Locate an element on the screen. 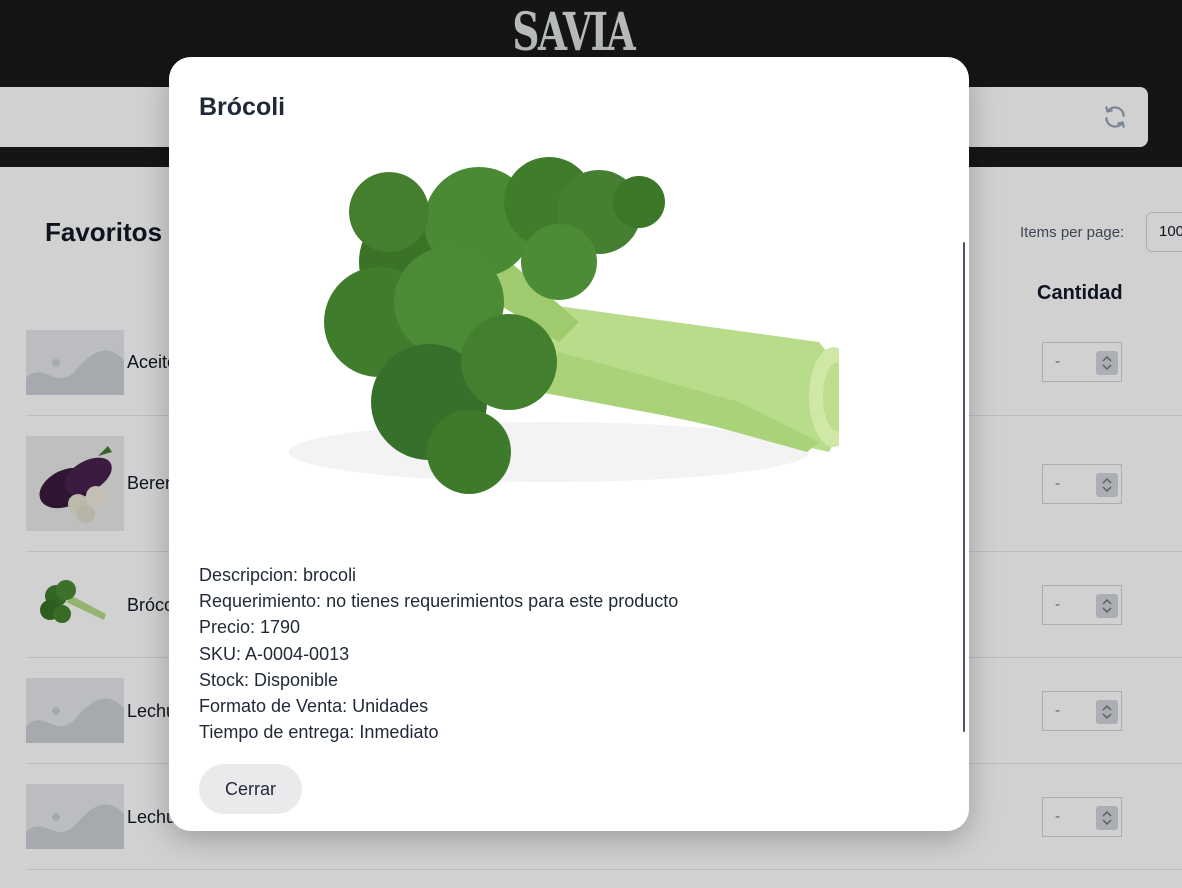  detail-stock: Stock: Disponible is located at coordinates (269, 679).